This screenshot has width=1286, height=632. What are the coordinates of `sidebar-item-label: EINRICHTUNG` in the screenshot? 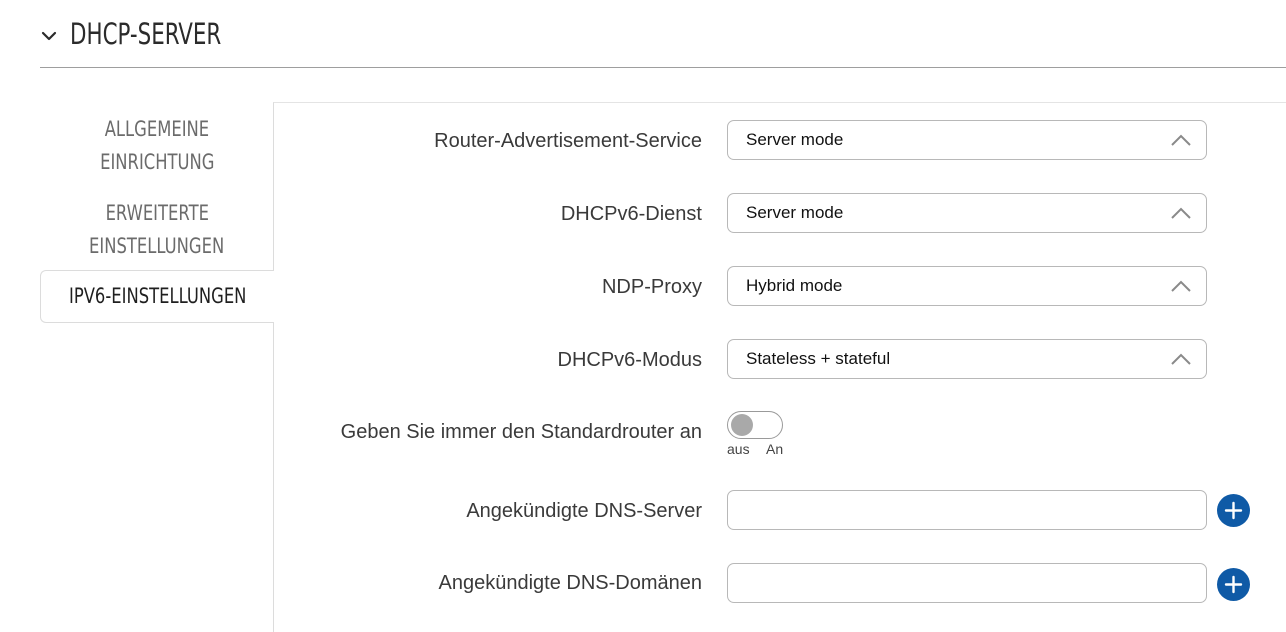 It's located at (157, 162).